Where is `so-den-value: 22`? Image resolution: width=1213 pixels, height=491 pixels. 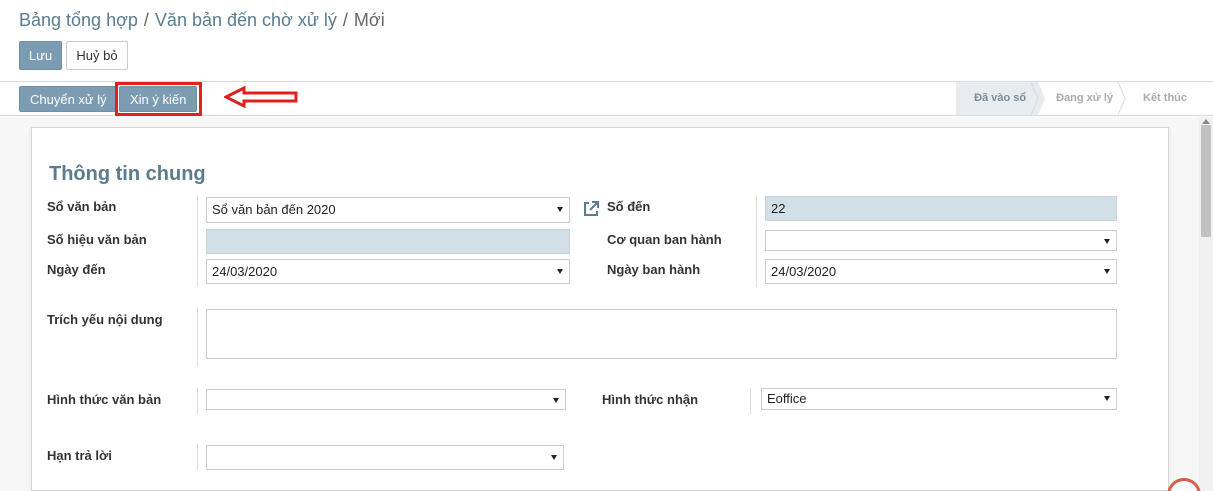 so-den-value: 22 is located at coordinates (778, 208).